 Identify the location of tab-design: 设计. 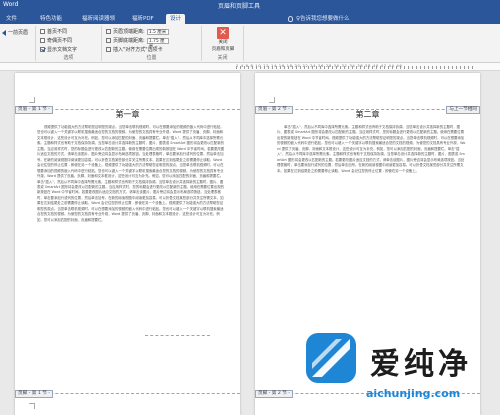
(176, 19).